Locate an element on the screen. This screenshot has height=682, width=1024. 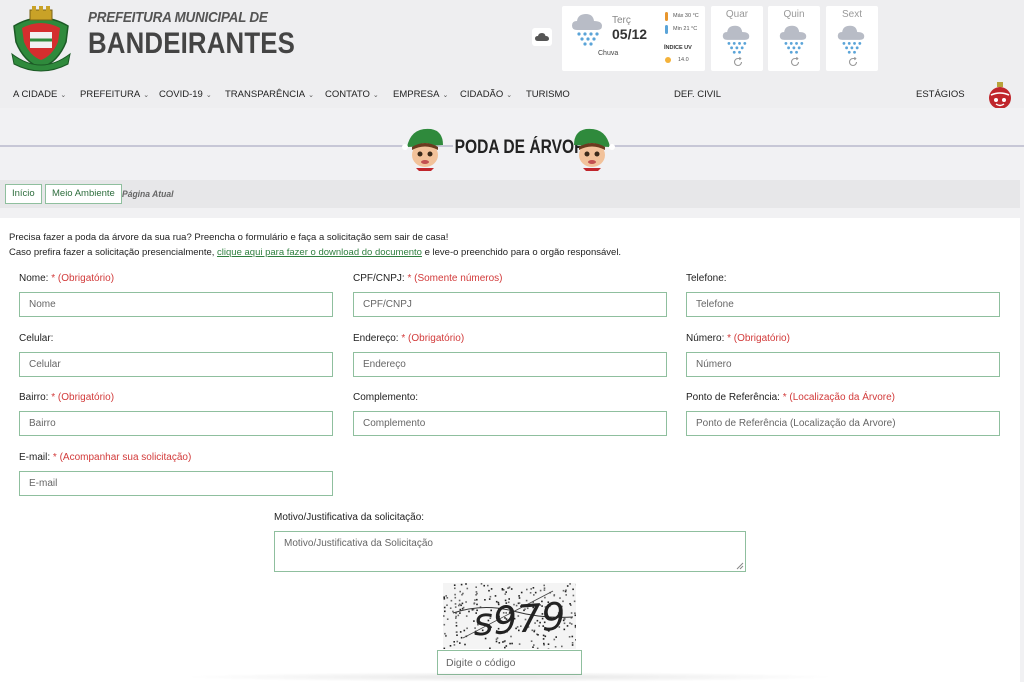
weather-forecast-card: Quar is located at coordinates (737, 38).